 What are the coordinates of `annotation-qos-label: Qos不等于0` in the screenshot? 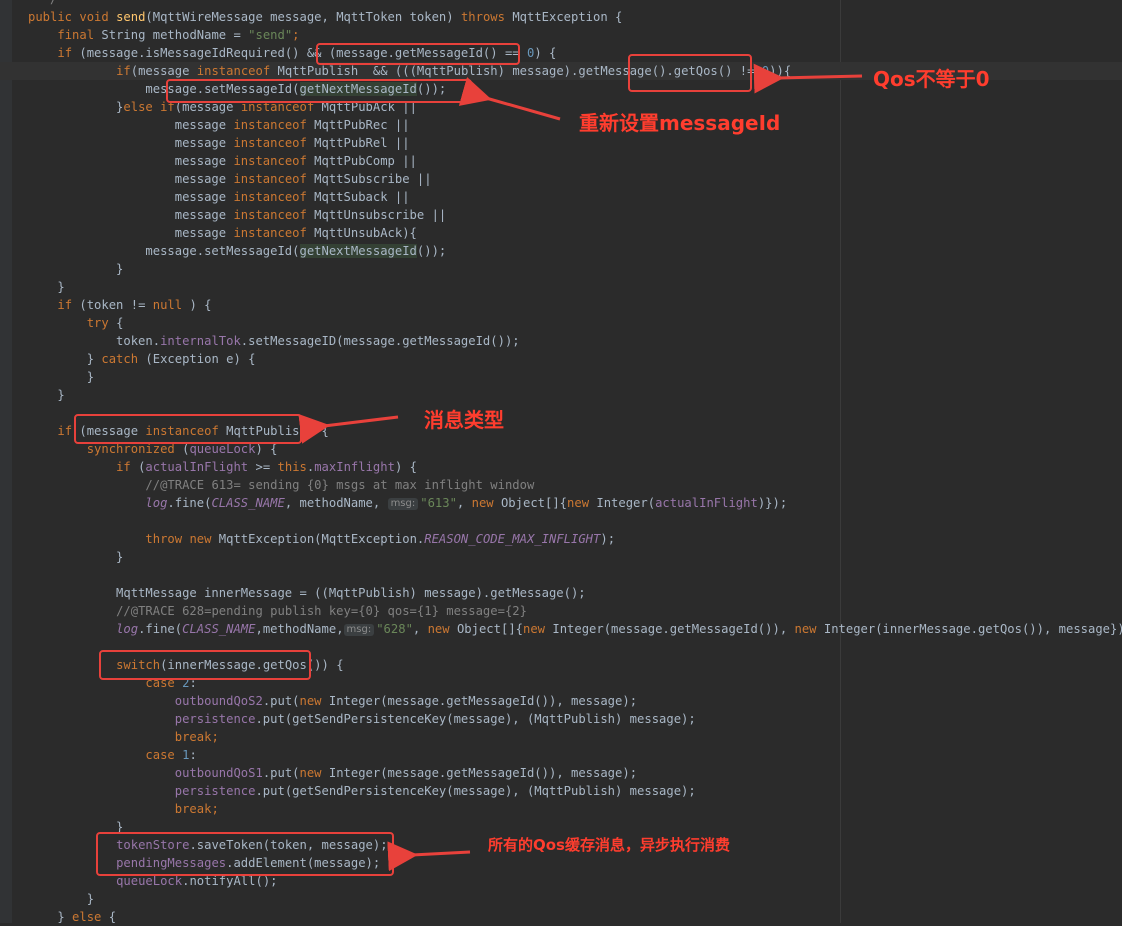 It's located at (931, 79).